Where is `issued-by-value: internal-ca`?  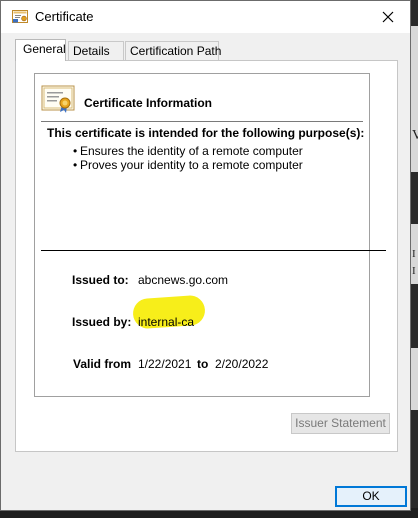 issued-by-value: internal-ca is located at coordinates (166, 322).